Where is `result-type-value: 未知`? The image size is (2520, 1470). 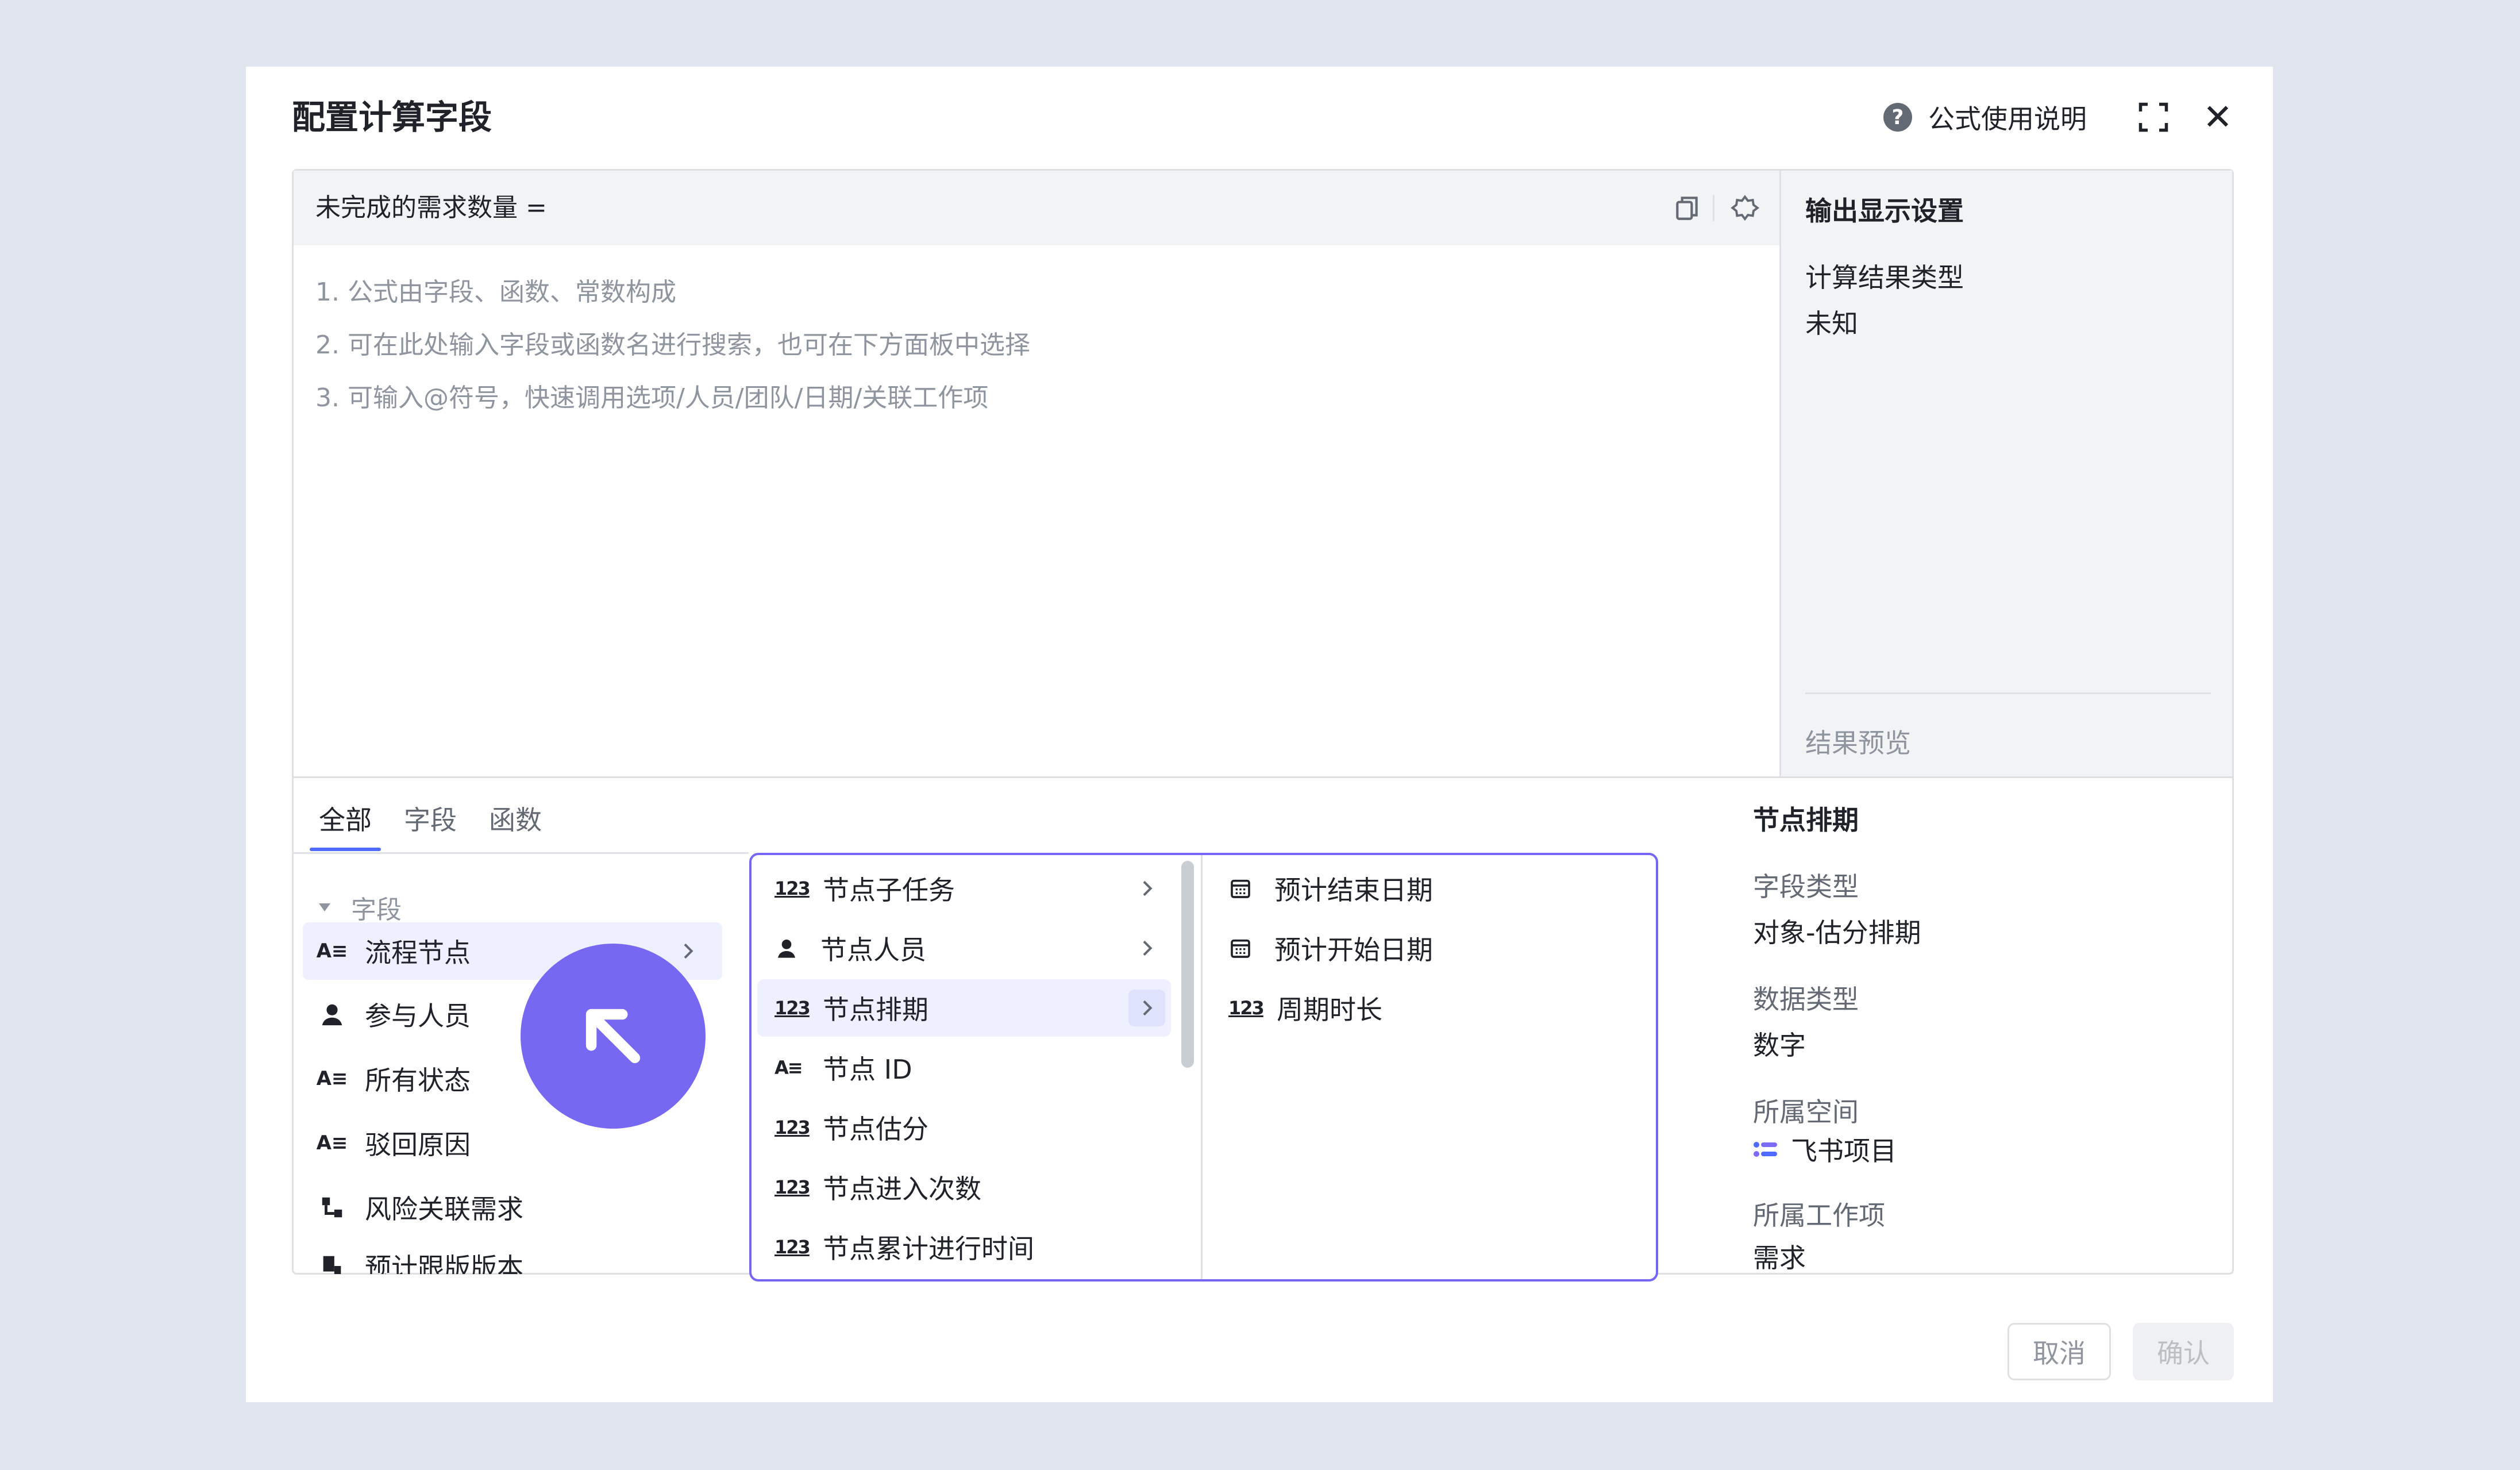
result-type-value: 未知 is located at coordinates (1832, 323).